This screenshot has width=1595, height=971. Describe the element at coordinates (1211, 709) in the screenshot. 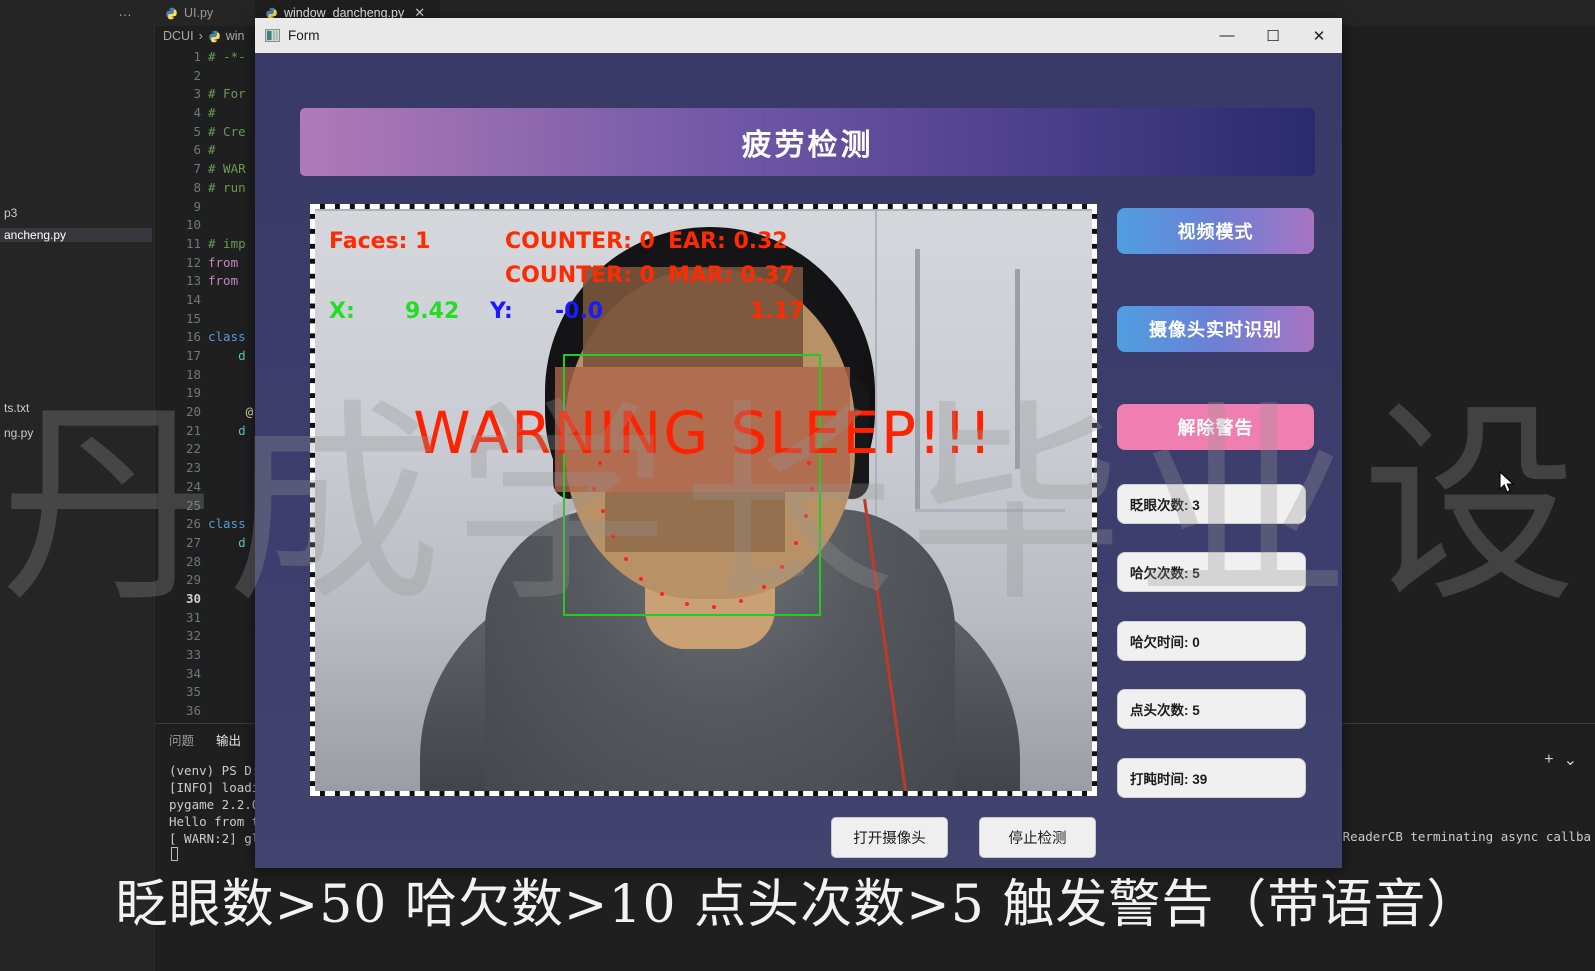

I see `status-field-3: 点头次数: 5` at that location.